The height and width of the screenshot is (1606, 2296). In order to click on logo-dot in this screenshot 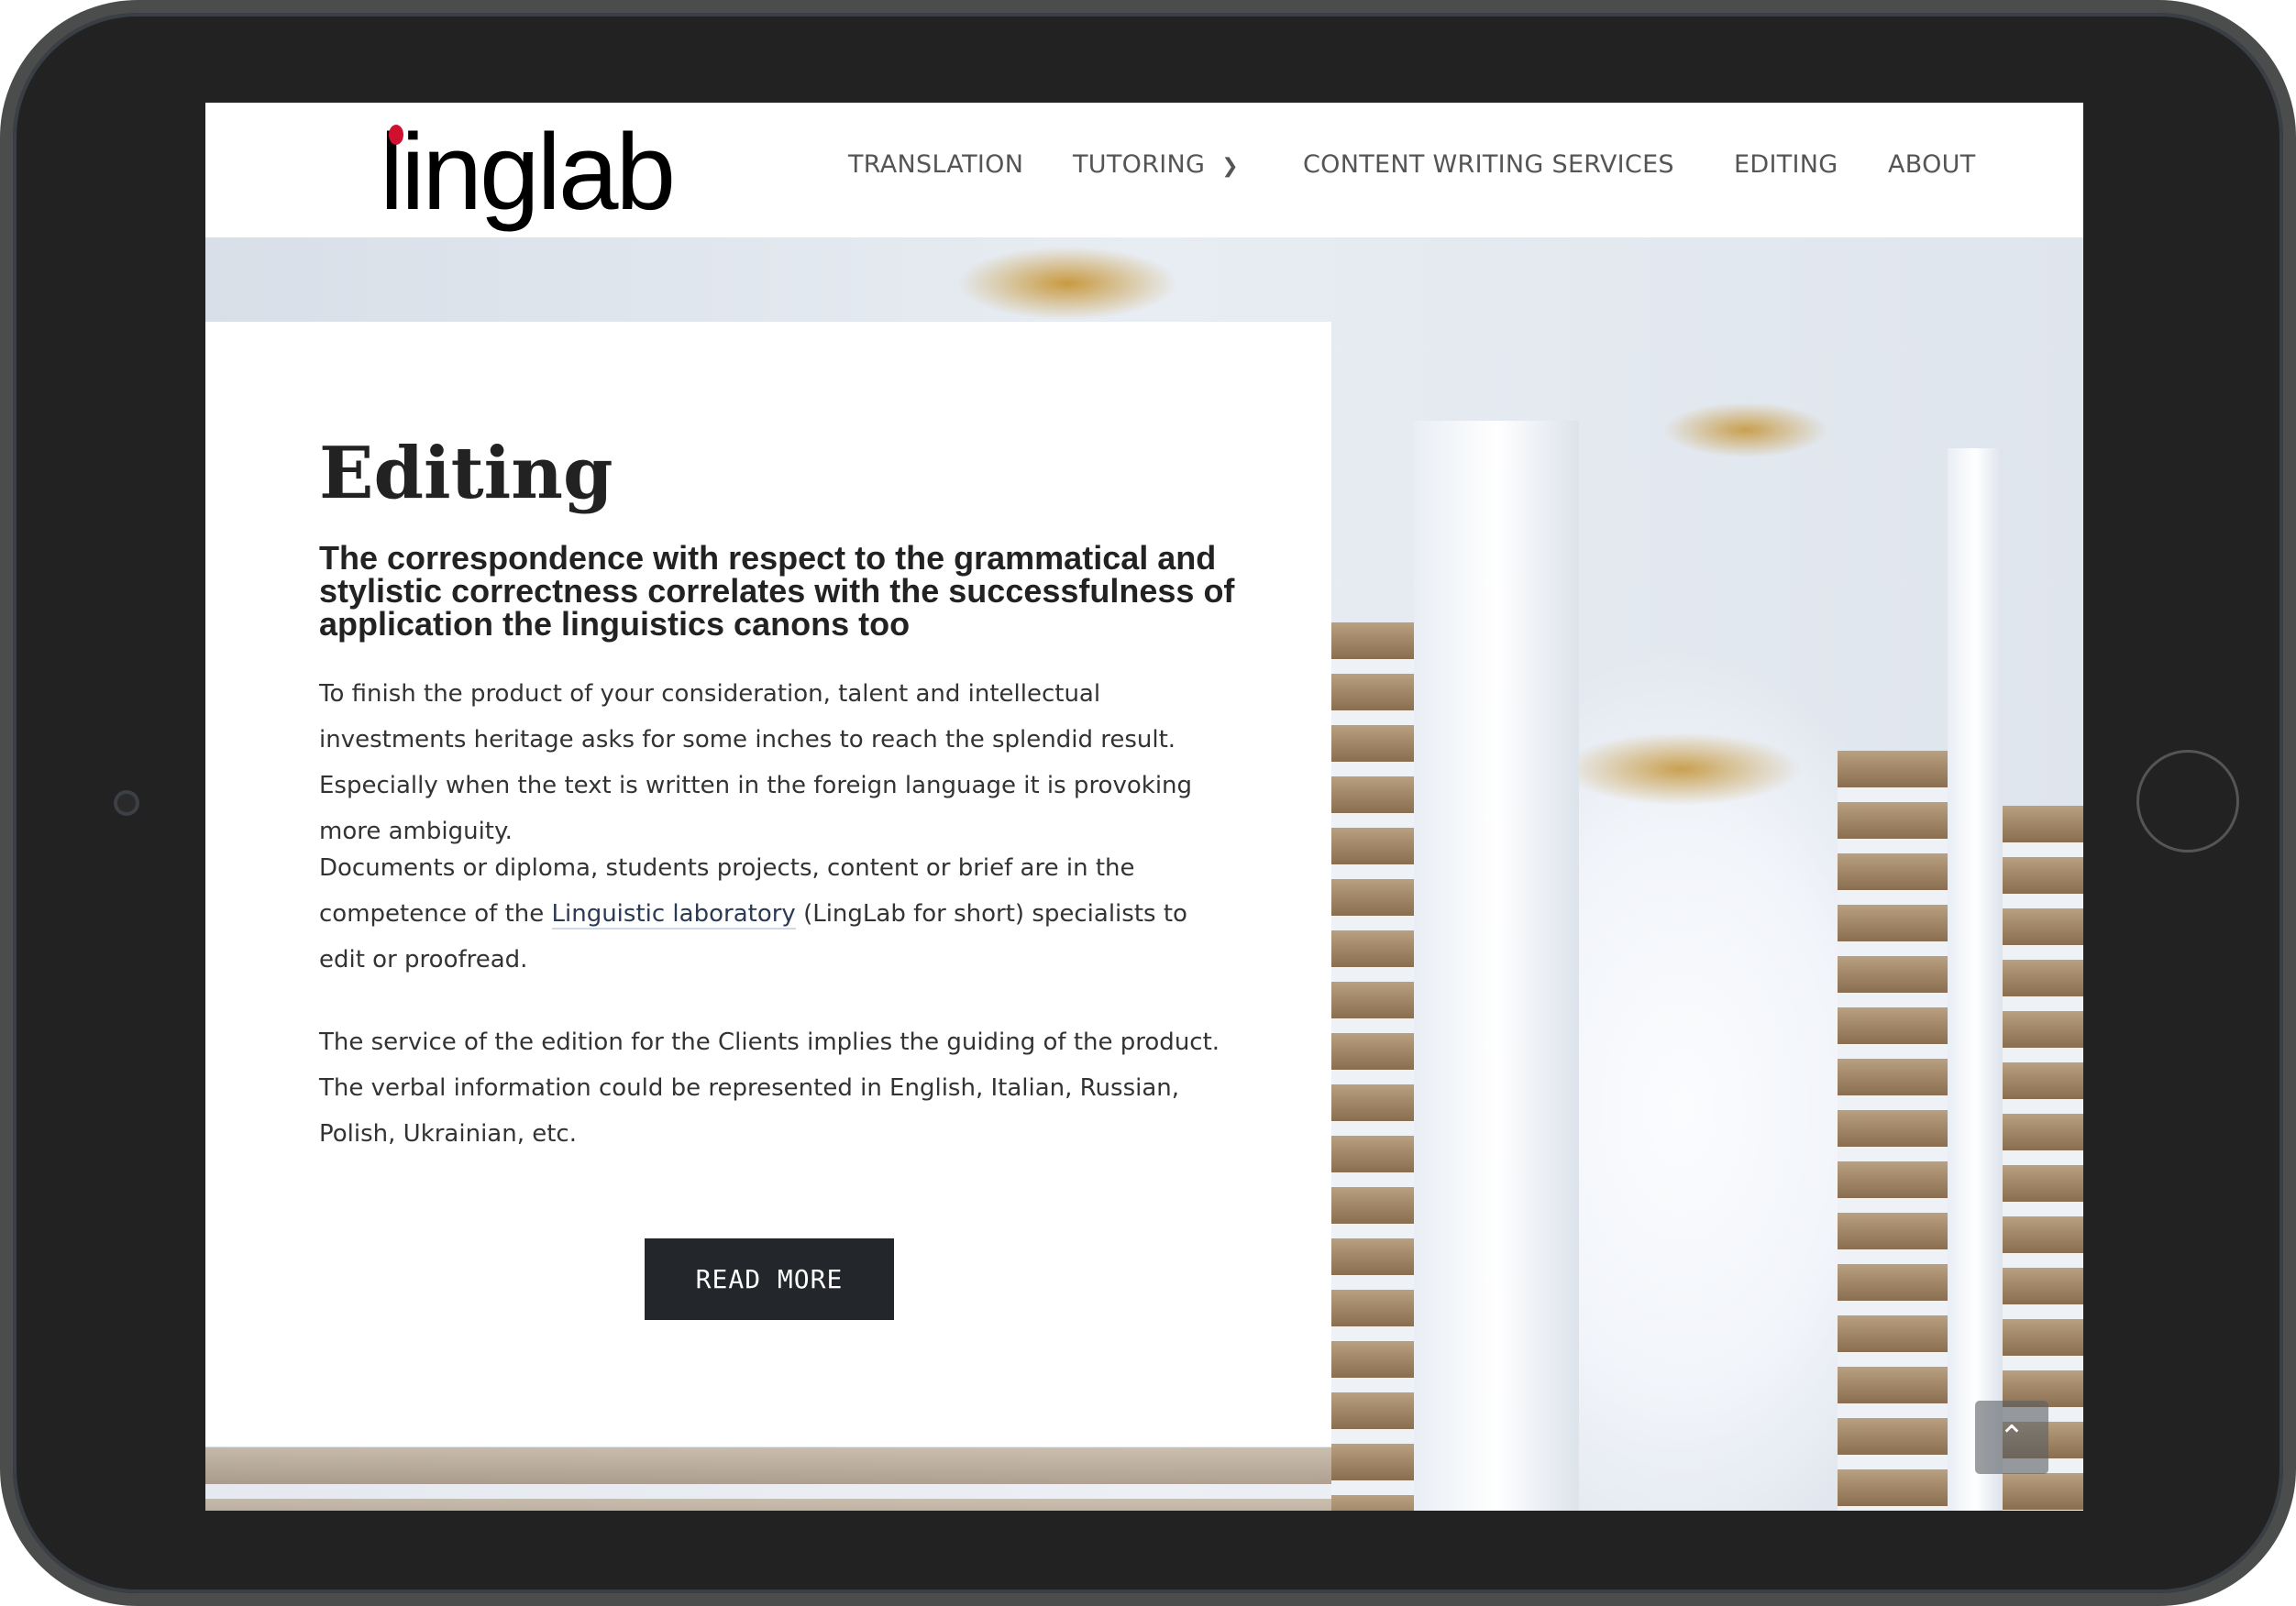, I will do `click(396, 135)`.